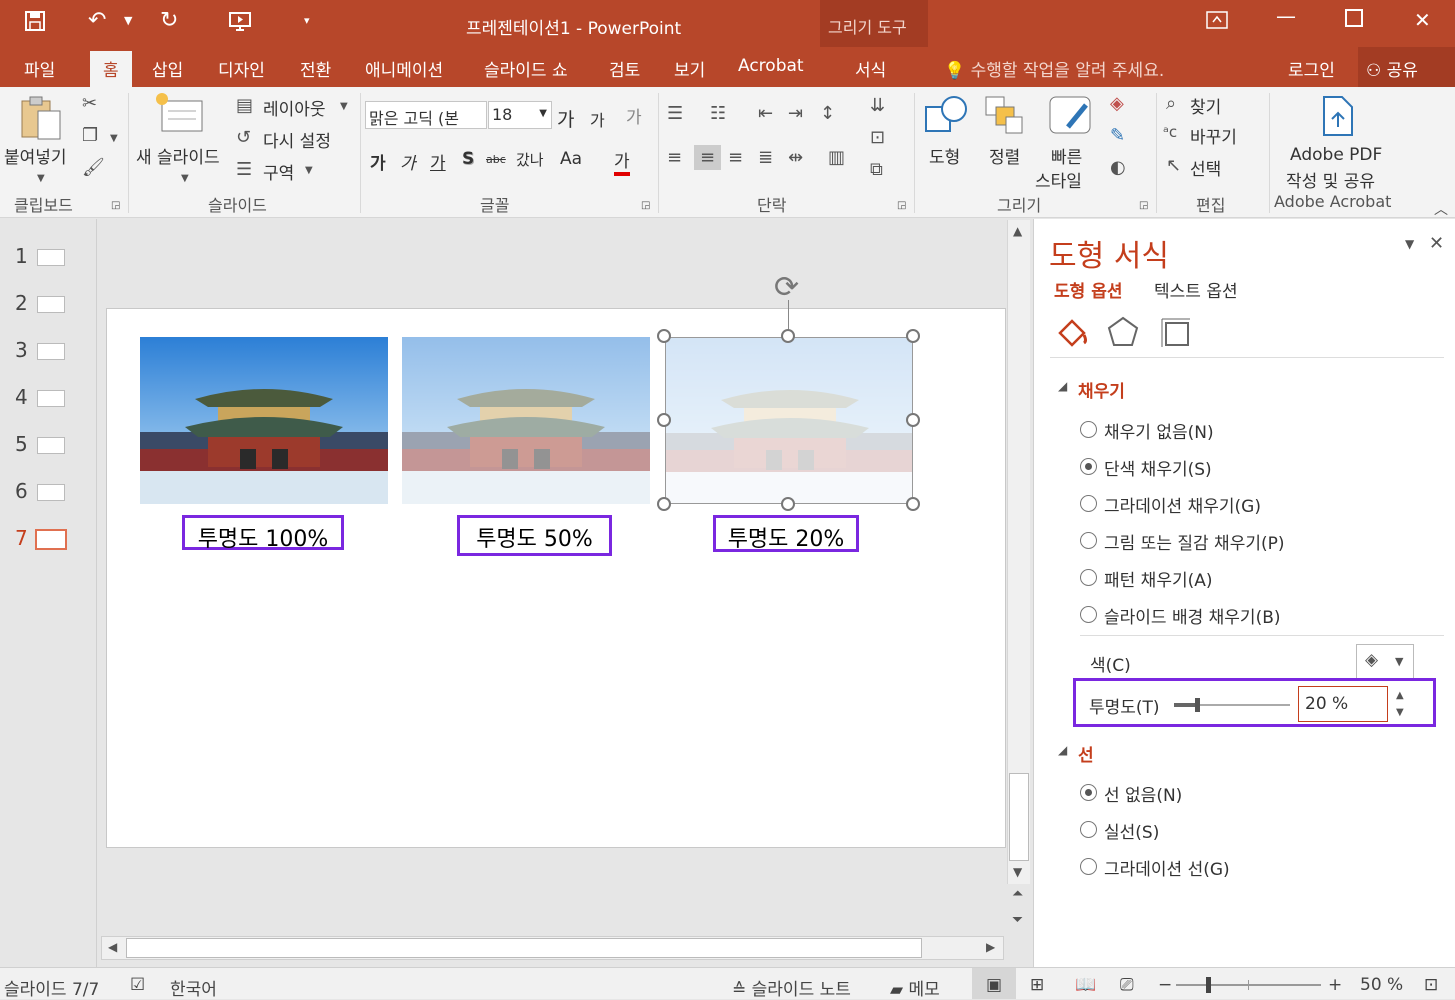  Describe the element at coordinates (1054, 68) in the screenshot. I see `tell-me-box: 💡 수행할 작업을 알려 주세요.` at that location.